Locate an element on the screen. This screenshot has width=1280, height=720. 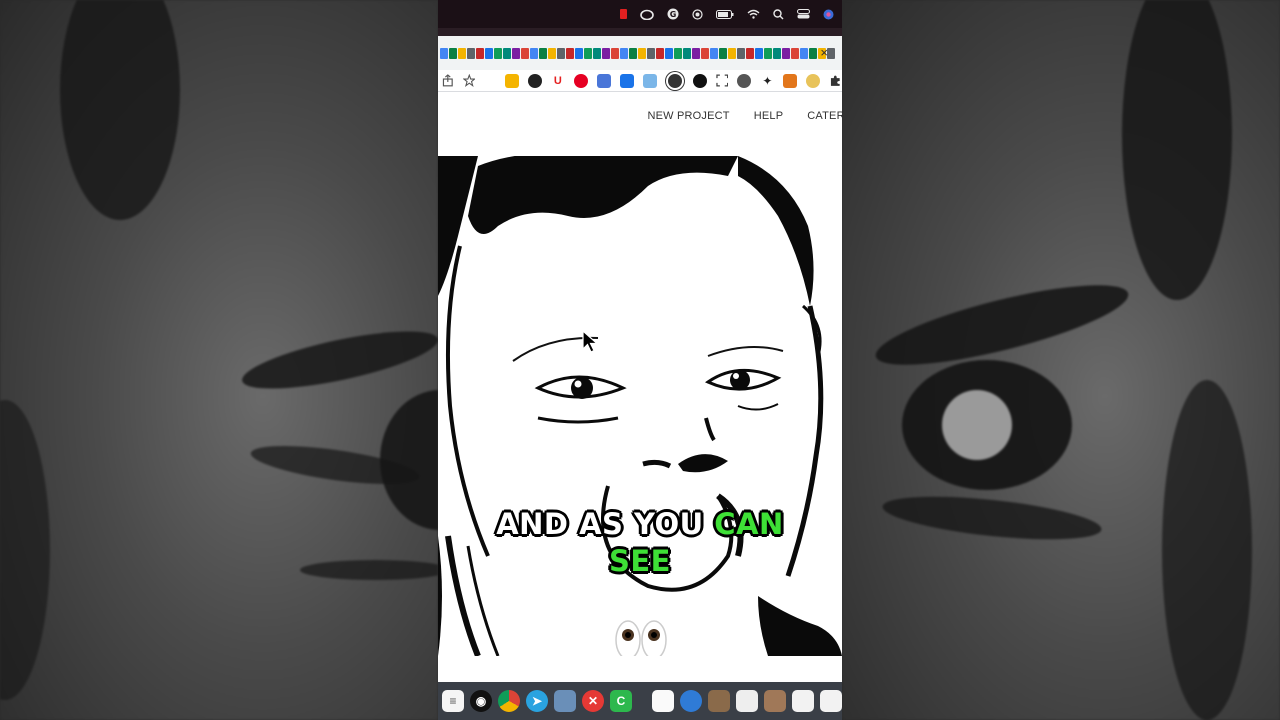
star-icon is located at coordinates (469, 80).